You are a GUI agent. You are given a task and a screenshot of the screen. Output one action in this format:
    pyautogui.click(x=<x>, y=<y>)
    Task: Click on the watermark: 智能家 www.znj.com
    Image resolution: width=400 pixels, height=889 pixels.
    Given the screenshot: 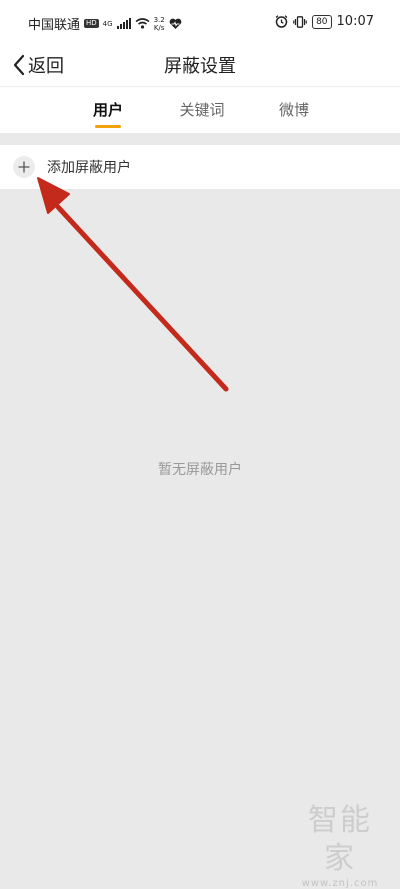 What is the action you would take?
    pyautogui.click(x=340, y=845)
    